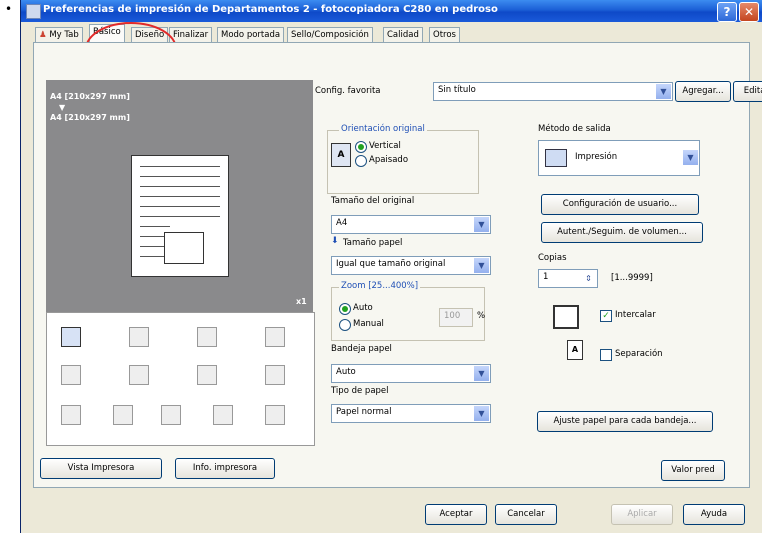  What do you see at coordinates (693, 470) in the screenshot?
I see `default-value-button: Valor pred` at bounding box center [693, 470].